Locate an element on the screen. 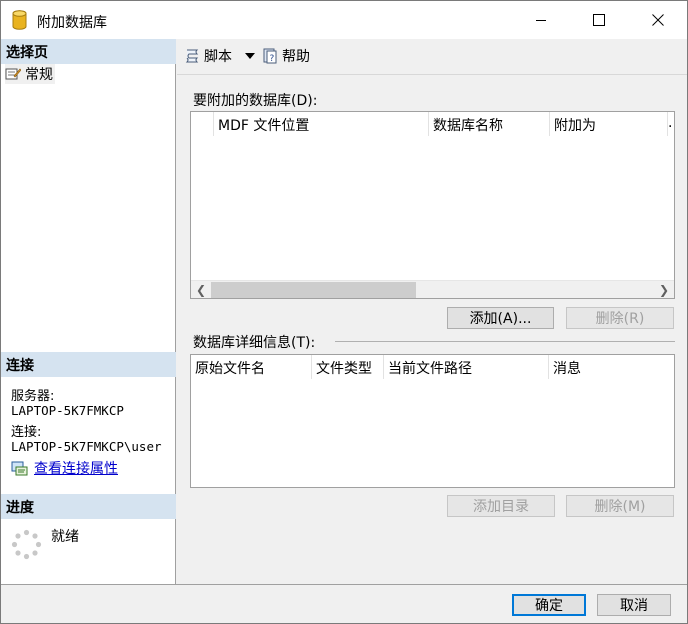 The width and height of the screenshot is (688, 624). window-title: 附加数据库 is located at coordinates (72, 23).